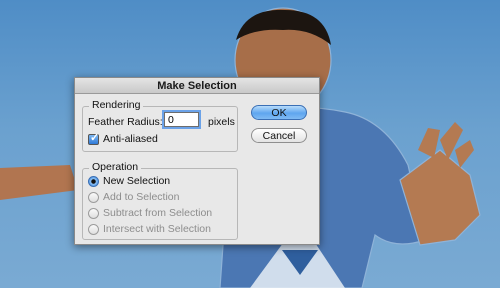  I want to click on operation-group-label: Operation, so click(115, 167).